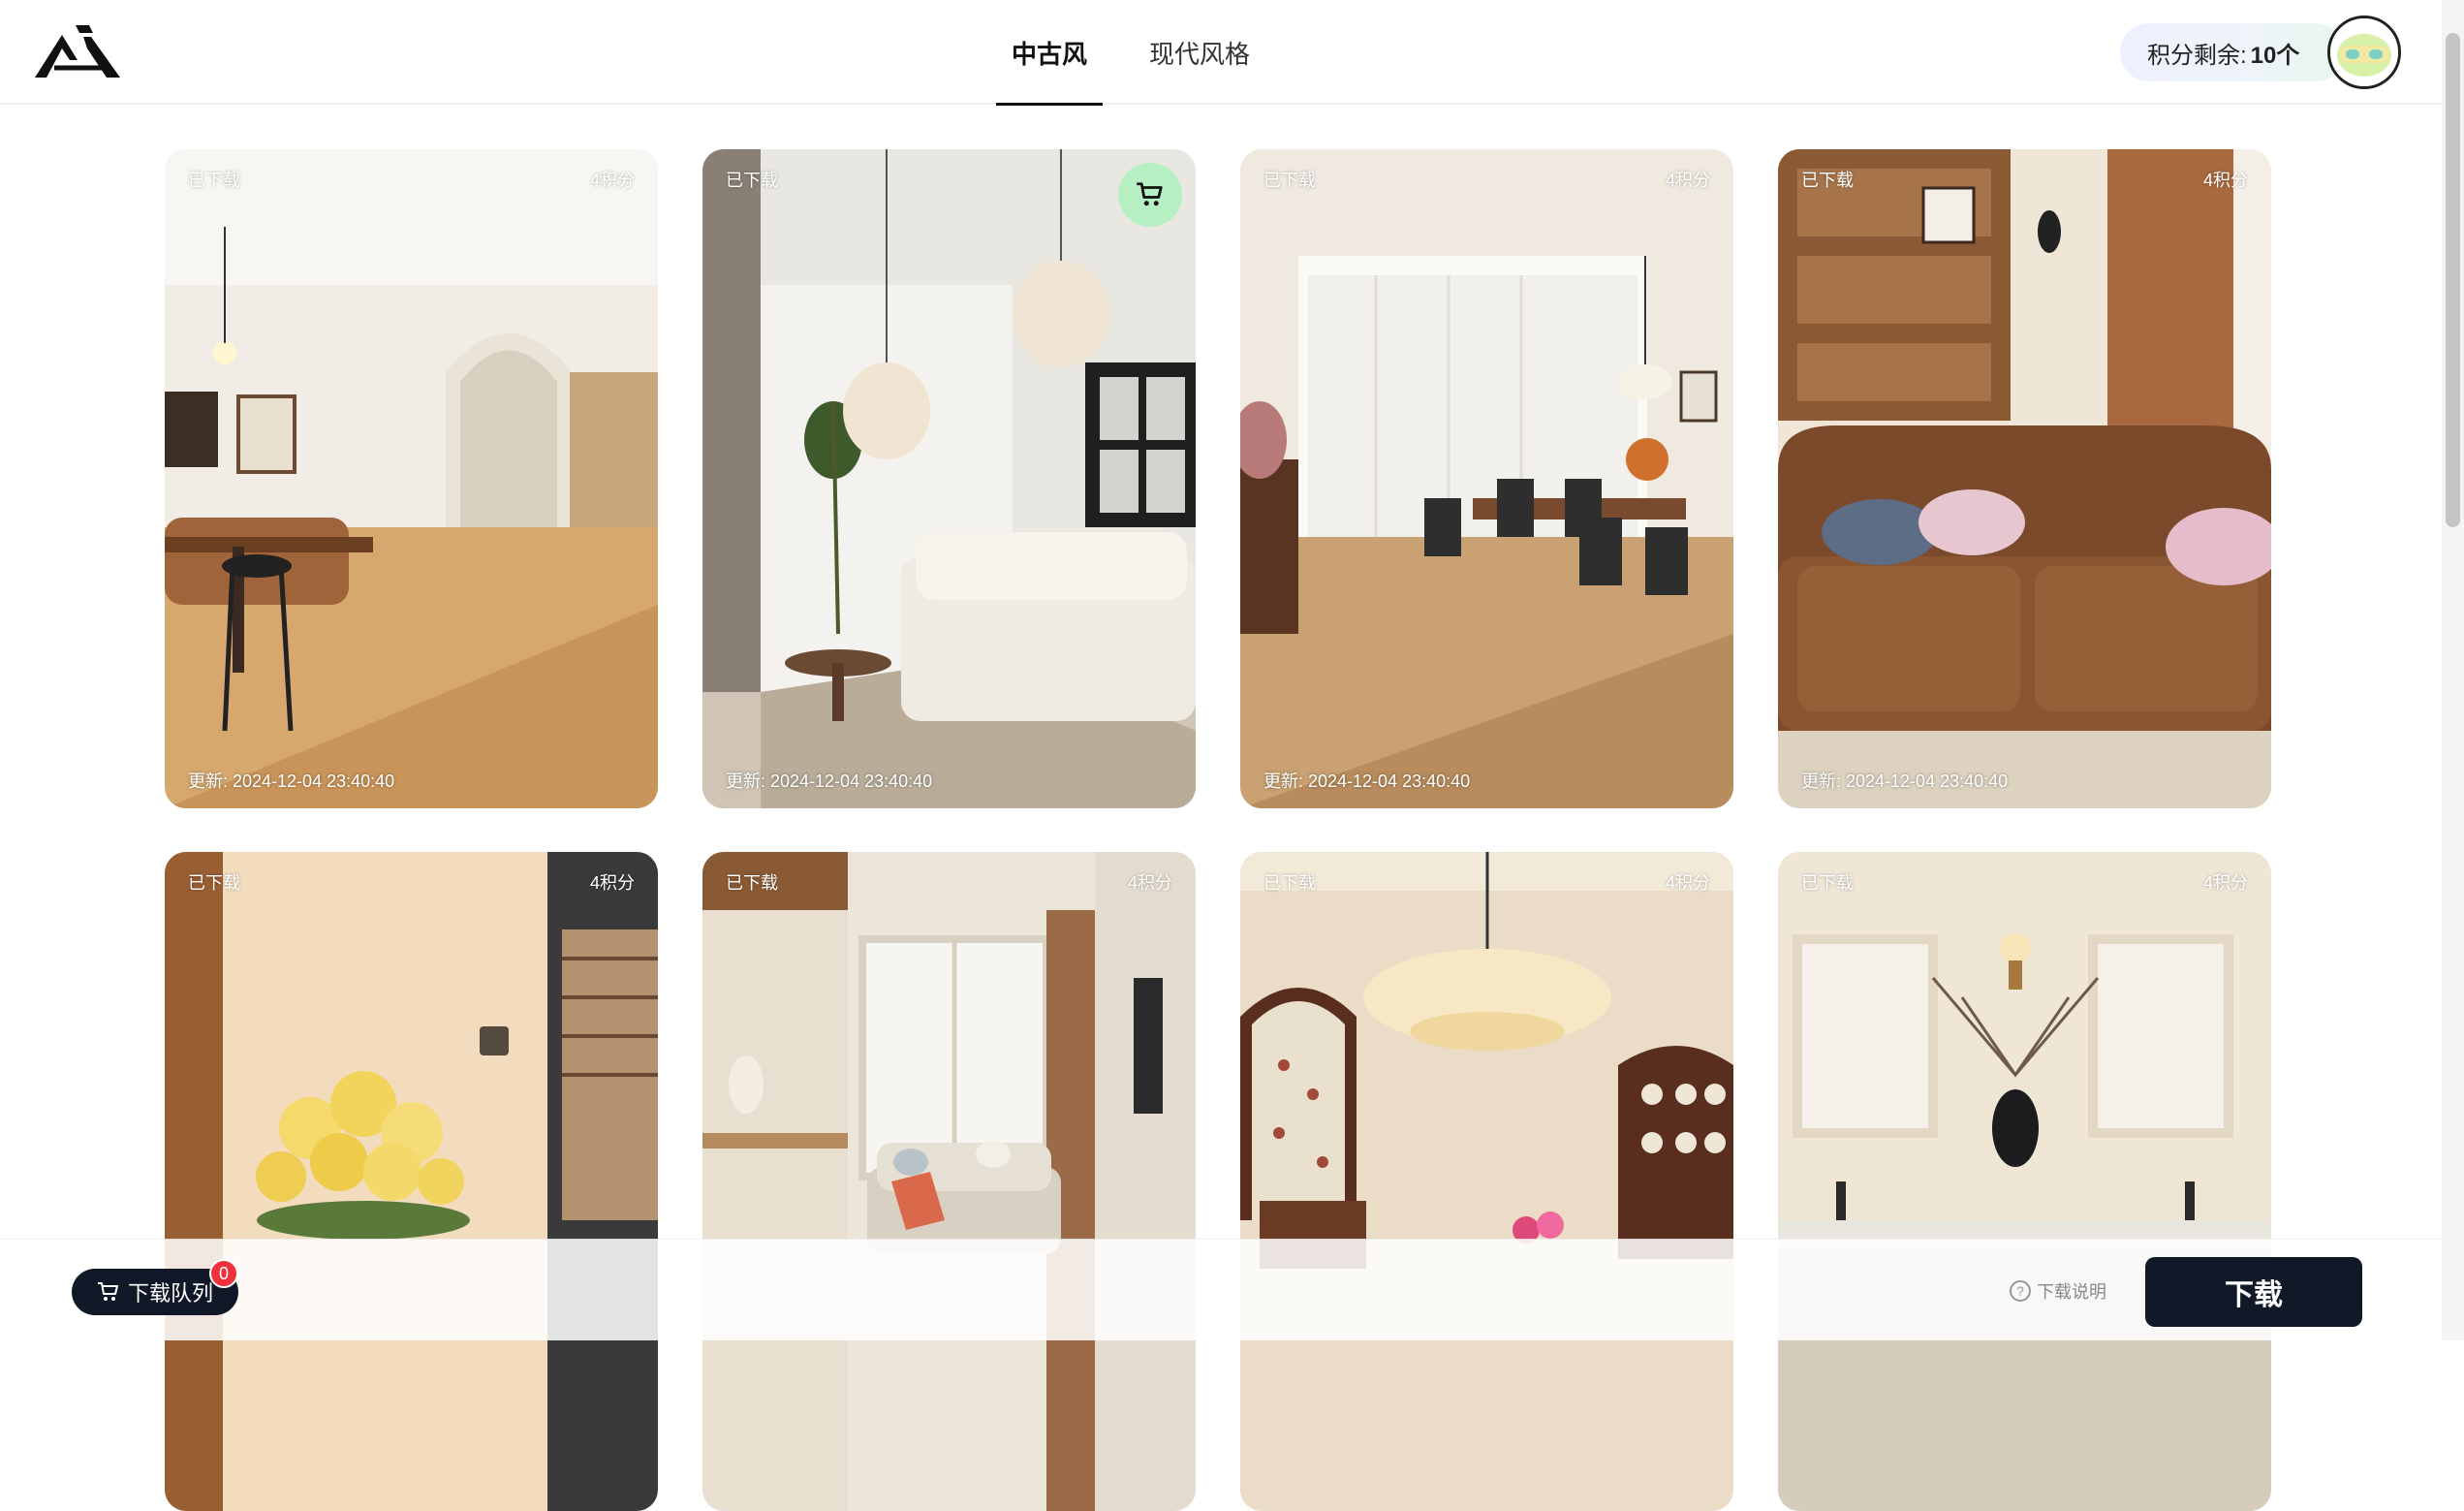 Image resolution: width=2464 pixels, height=1511 pixels. What do you see at coordinates (2071, 1292) in the screenshot?
I see `help-label: 下载说明` at bounding box center [2071, 1292].